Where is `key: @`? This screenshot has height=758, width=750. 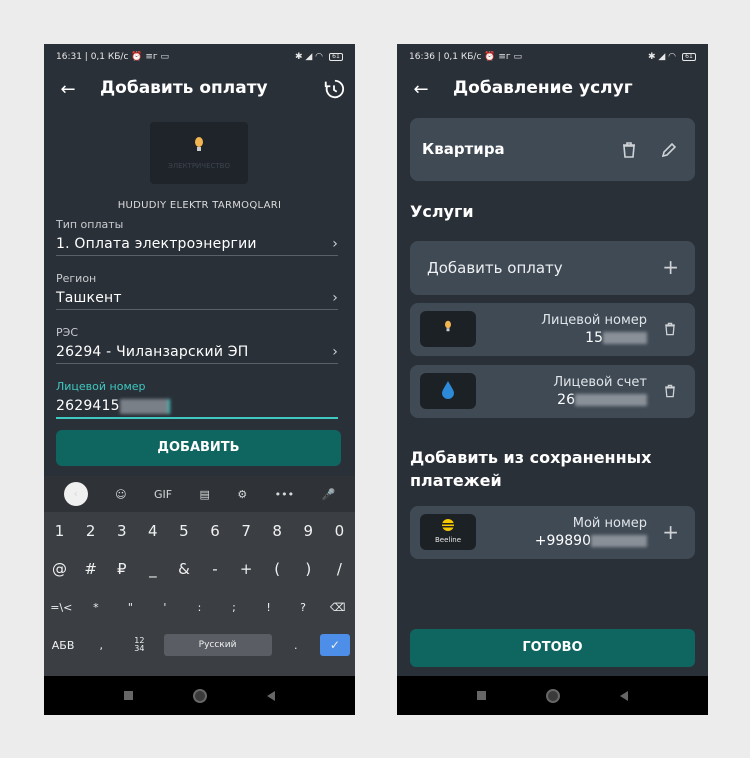
key: @ is located at coordinates (60, 569).